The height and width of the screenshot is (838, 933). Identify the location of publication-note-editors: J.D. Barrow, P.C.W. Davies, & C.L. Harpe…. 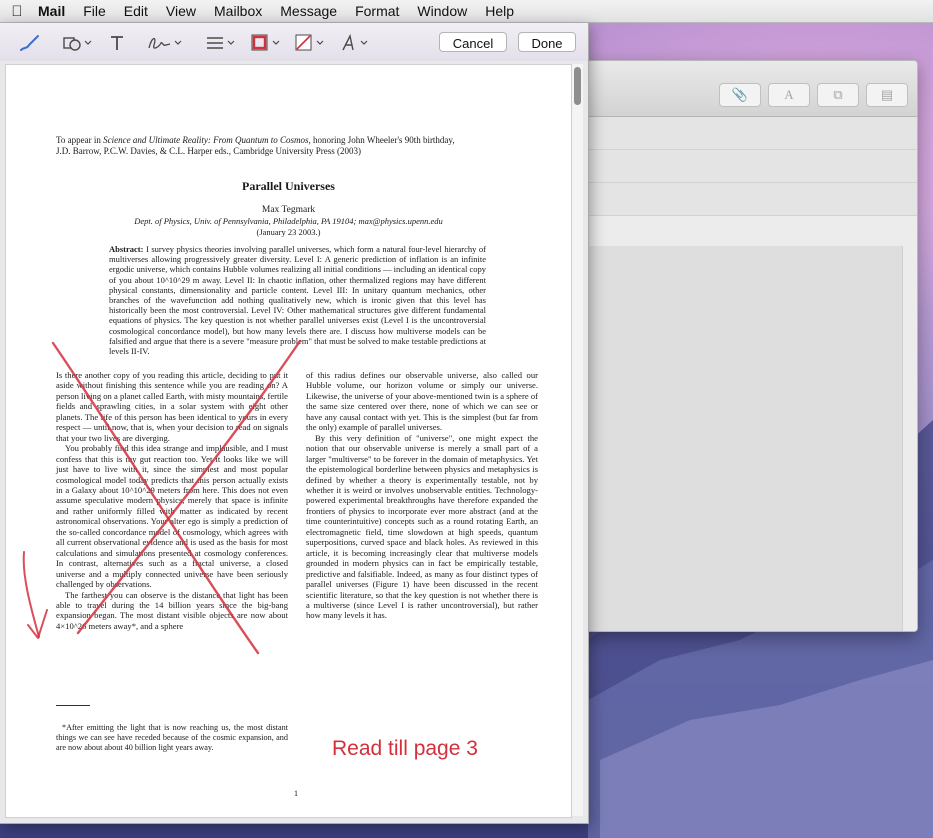
(209, 151).